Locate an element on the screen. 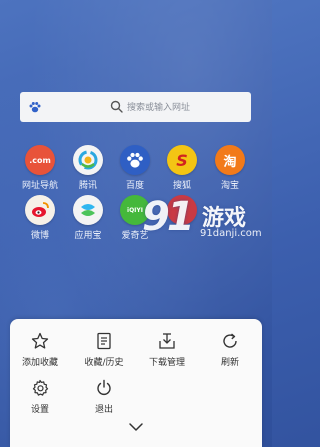 Image resolution: width=320 pixels, height=447 pixels. shortcut-wangzhi-daohang: .com 网址导航 is located at coordinates (40, 168).